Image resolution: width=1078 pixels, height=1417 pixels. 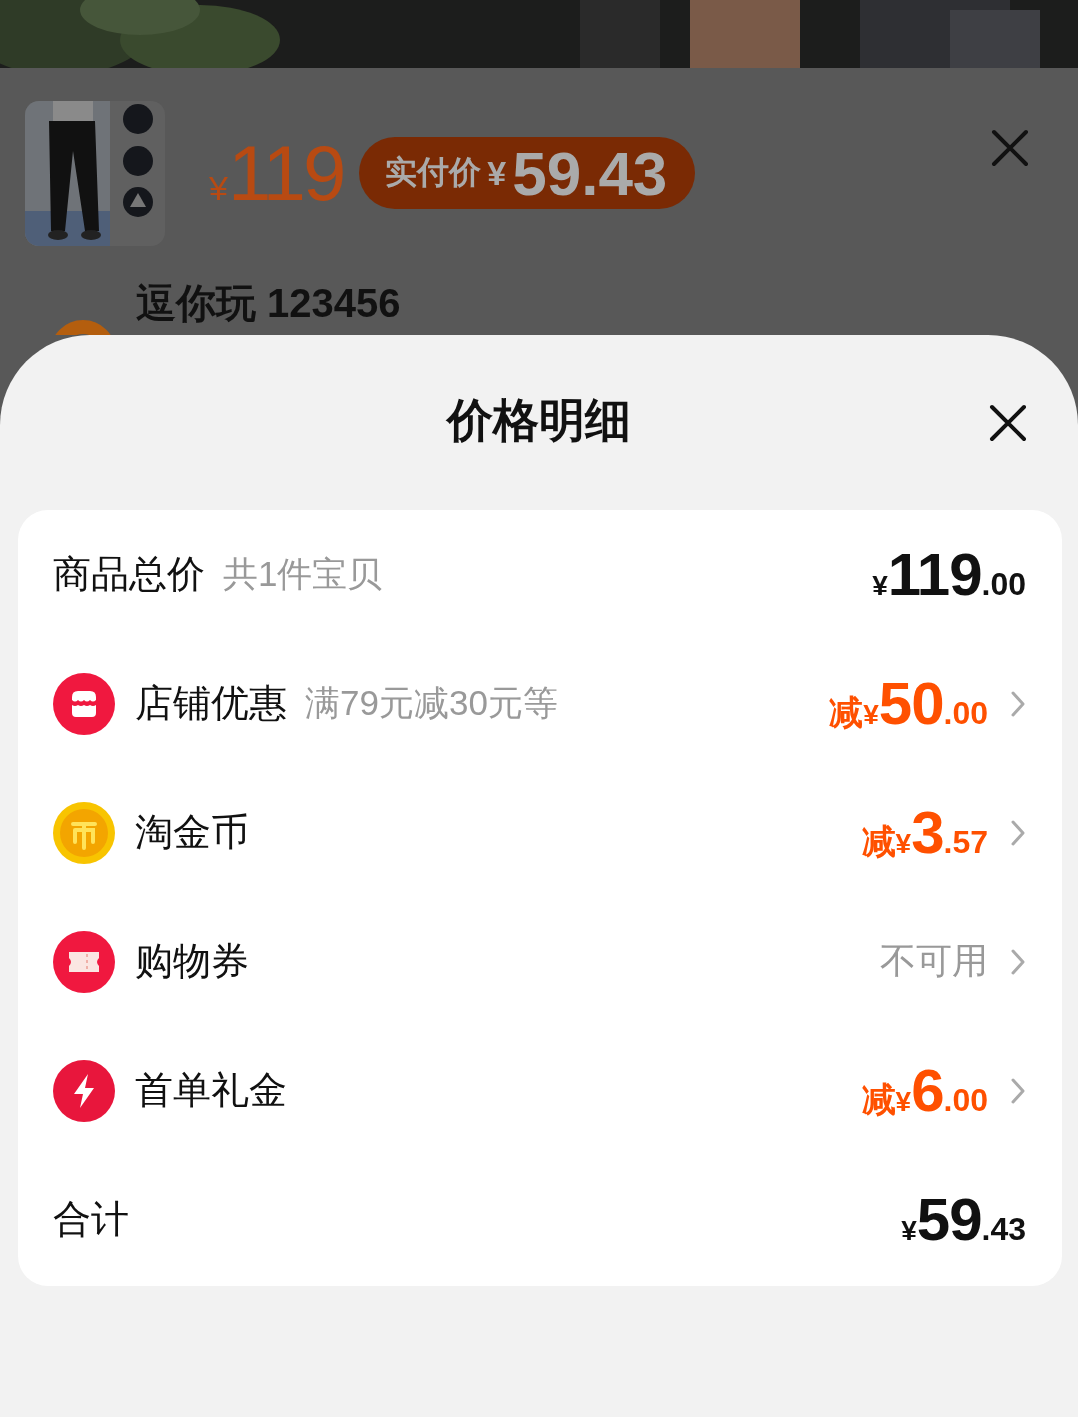 What do you see at coordinates (924, 1090) in the screenshot?
I see `discount-amount: 减¥6.00` at bounding box center [924, 1090].